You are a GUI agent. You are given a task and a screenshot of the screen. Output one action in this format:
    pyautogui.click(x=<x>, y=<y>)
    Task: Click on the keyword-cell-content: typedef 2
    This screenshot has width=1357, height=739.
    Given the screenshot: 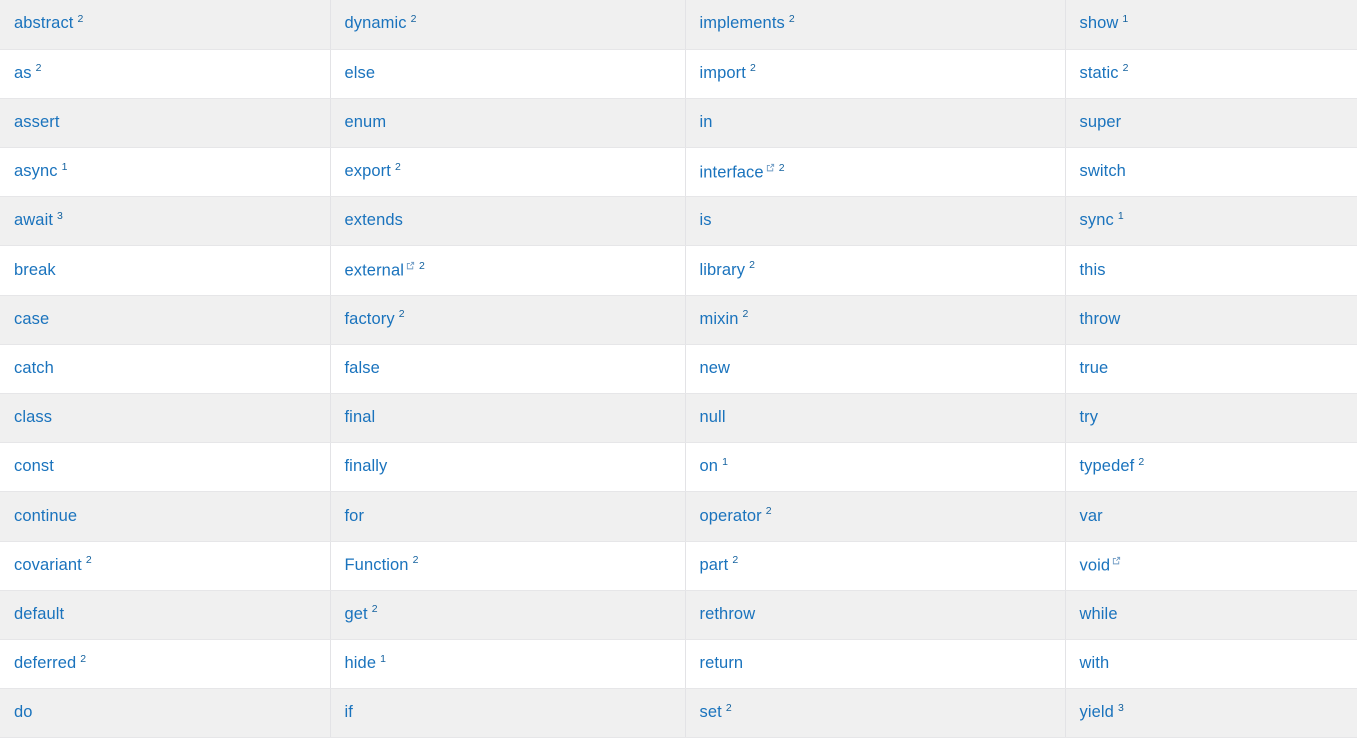 What is the action you would take?
    pyautogui.click(x=1112, y=467)
    